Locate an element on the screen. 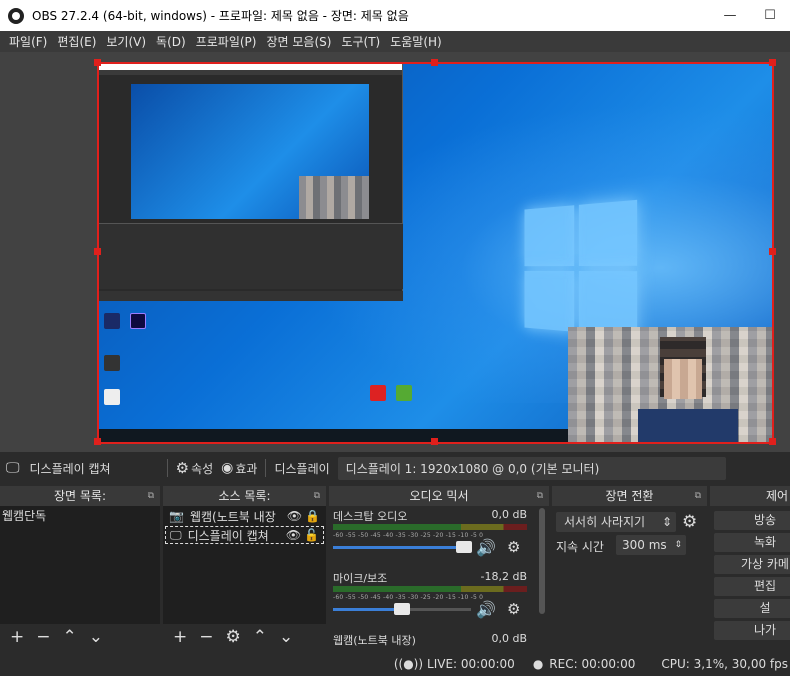 This screenshot has width=790, height=676. mixer-track: 웹캠(노트북 내장) 0,0 dB is located at coordinates (434, 640).